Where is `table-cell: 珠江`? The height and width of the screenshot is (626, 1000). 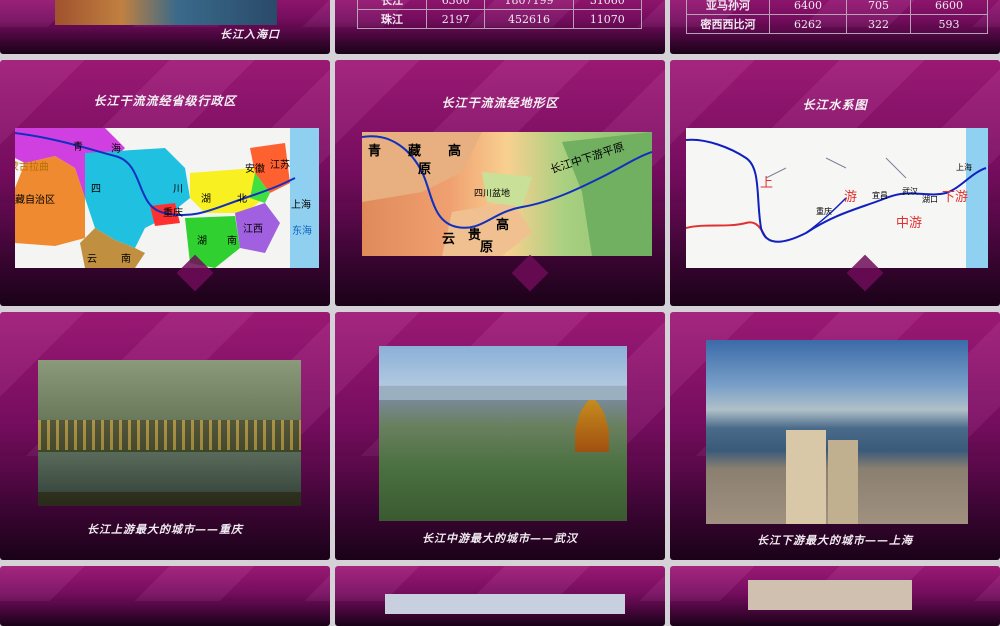
table-cell: 珠江 is located at coordinates (392, 19).